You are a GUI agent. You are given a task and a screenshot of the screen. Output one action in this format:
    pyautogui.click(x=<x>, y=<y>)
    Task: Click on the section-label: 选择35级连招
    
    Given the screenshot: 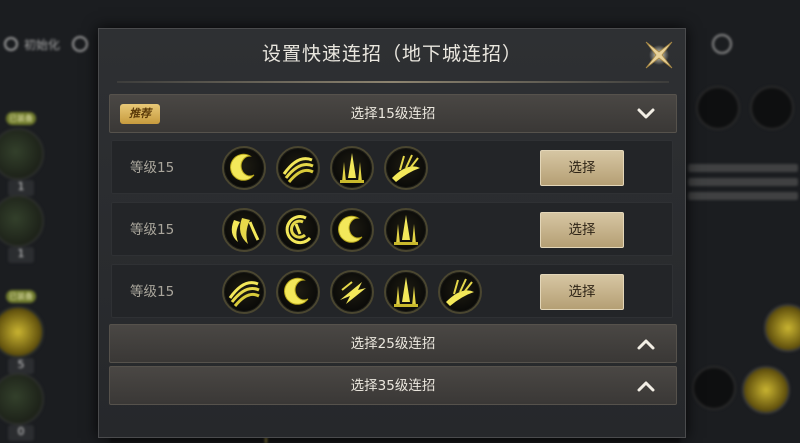 What is the action you would take?
    pyautogui.click(x=393, y=386)
    